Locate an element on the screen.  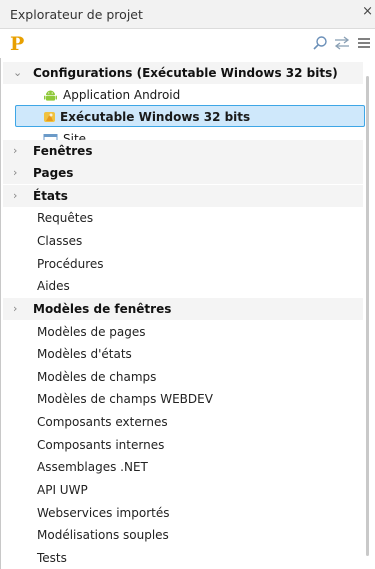
tree-item-webservices-importes: Webservices importés is located at coordinates (183, 513).